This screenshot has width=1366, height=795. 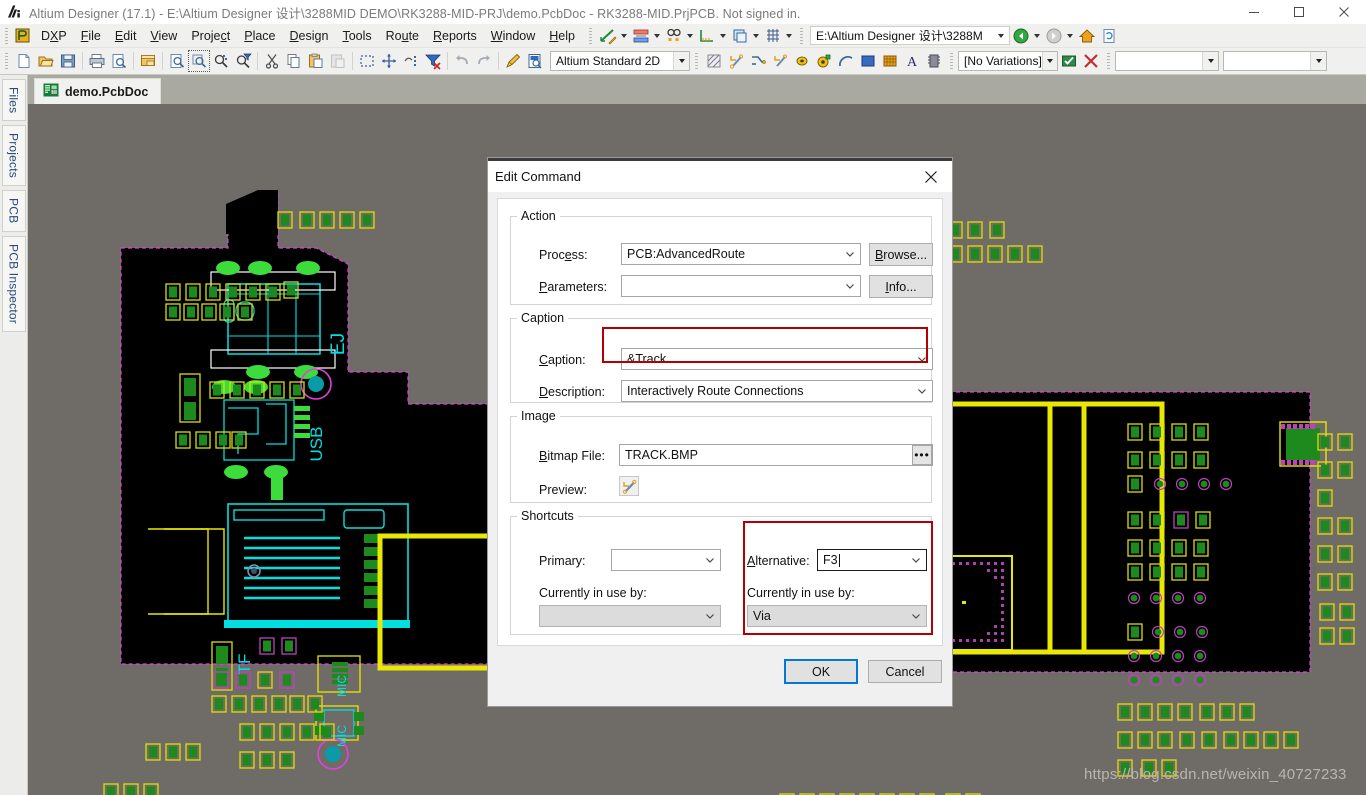 I want to click on home-icon, so click(x=1087, y=36).